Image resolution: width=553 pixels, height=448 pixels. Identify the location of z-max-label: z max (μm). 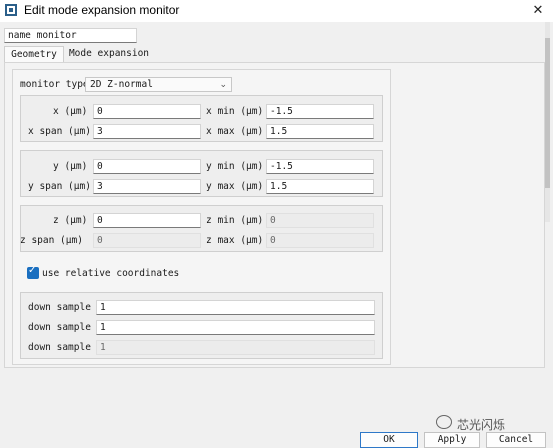
(235, 240).